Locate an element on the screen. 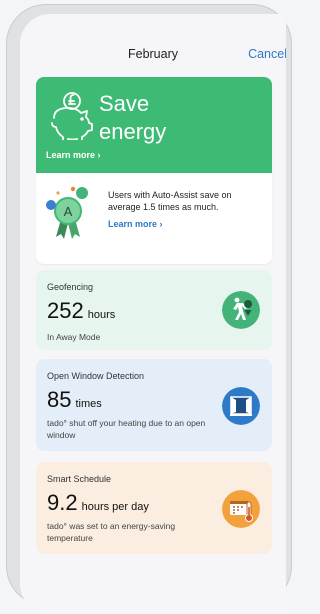 The height and width of the screenshot is (614, 320). geofencing-label: Geofencing is located at coordinates (70, 287).